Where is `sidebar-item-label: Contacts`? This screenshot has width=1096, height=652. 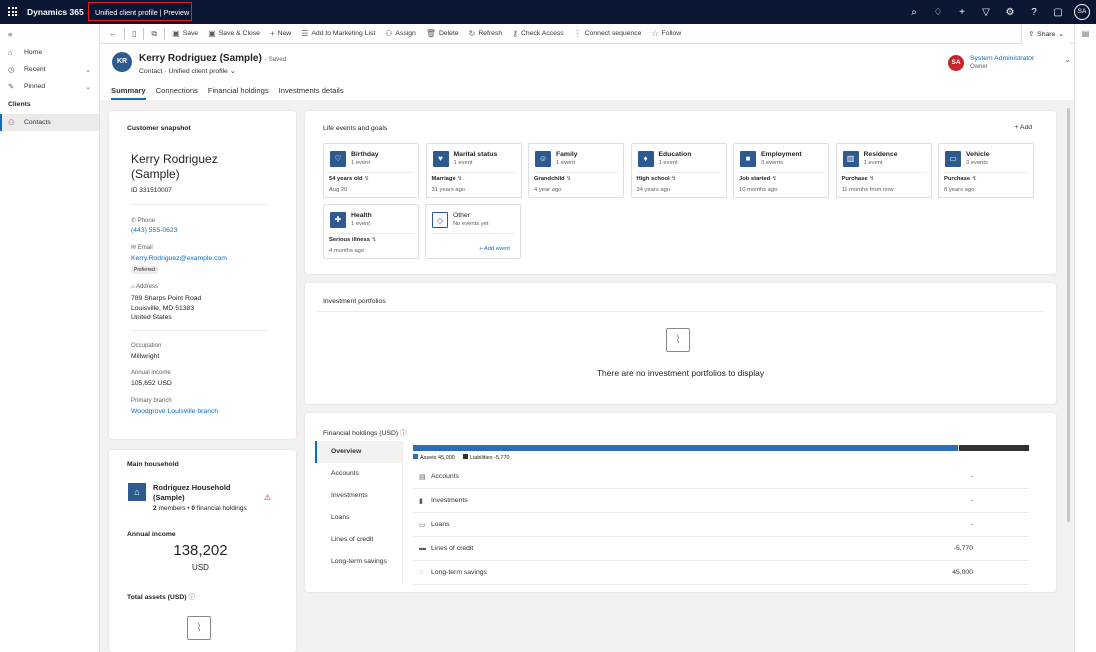 sidebar-item-label: Contacts is located at coordinates (37, 122).